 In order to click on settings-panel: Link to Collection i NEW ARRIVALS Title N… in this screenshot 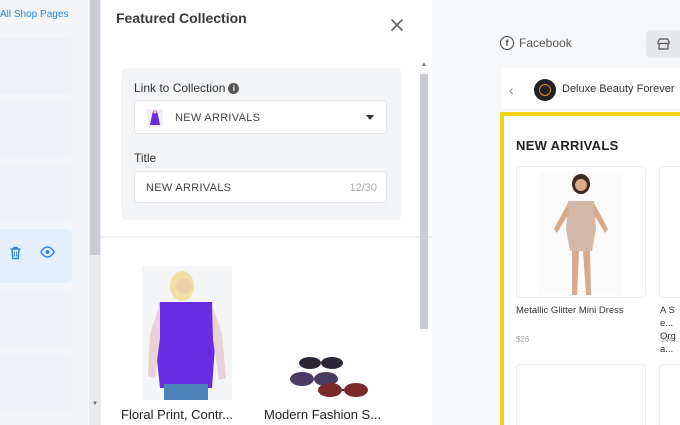, I will do `click(261, 144)`.